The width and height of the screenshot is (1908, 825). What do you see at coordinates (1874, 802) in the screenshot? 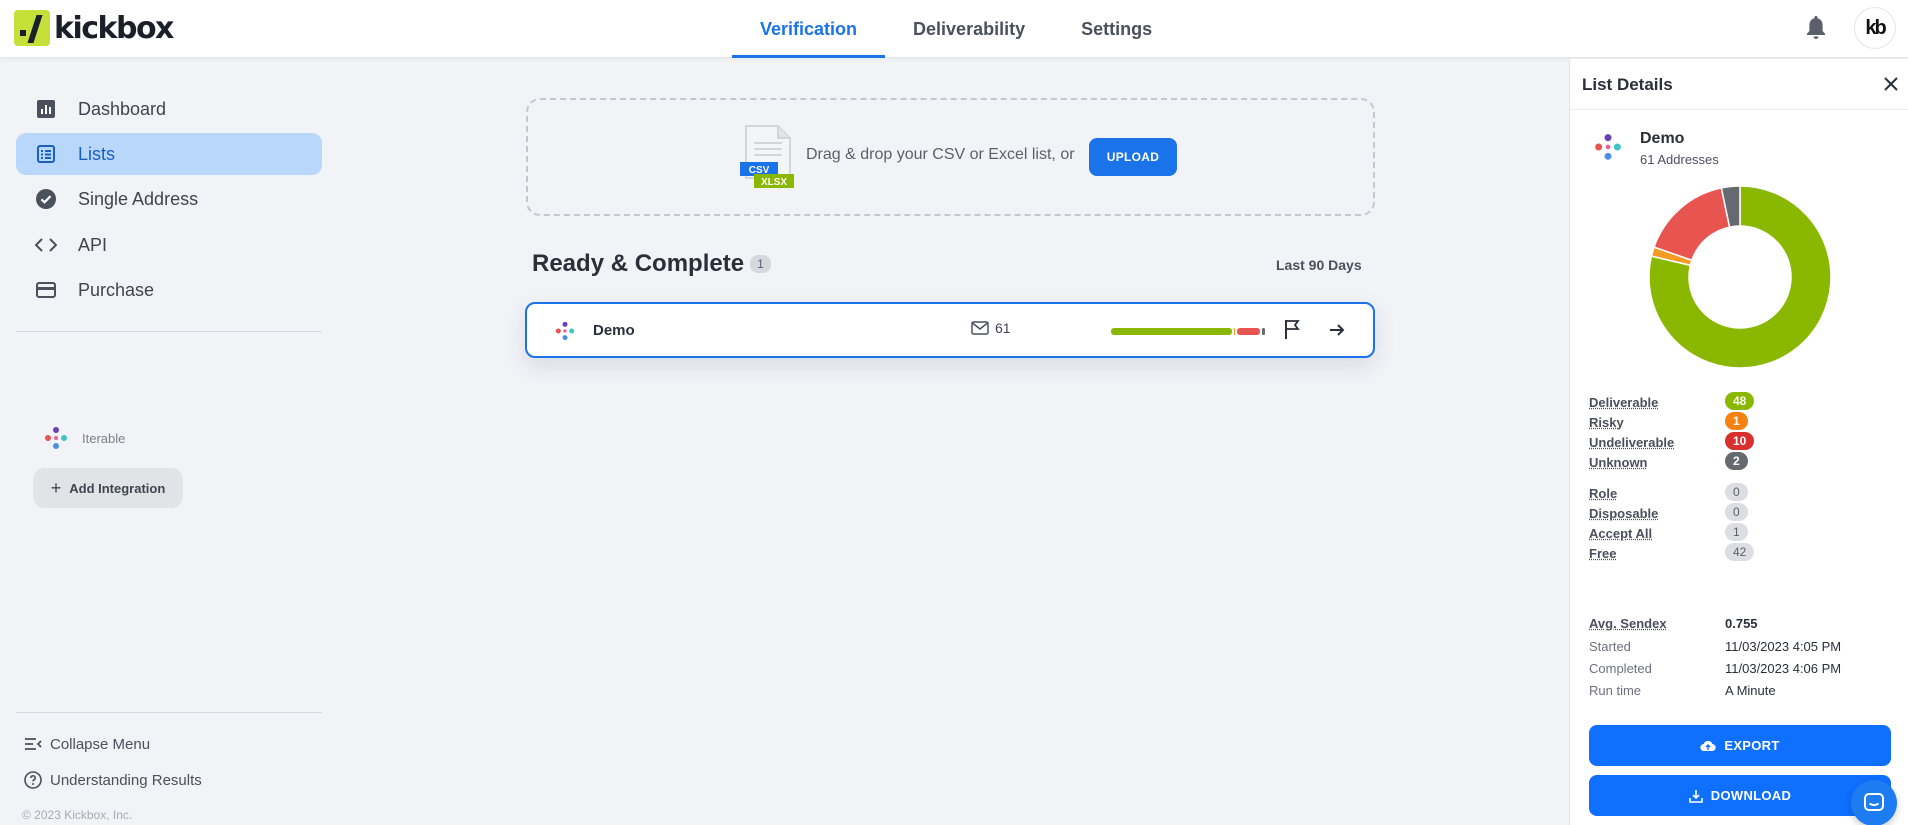
I see `chat-launcher` at bounding box center [1874, 802].